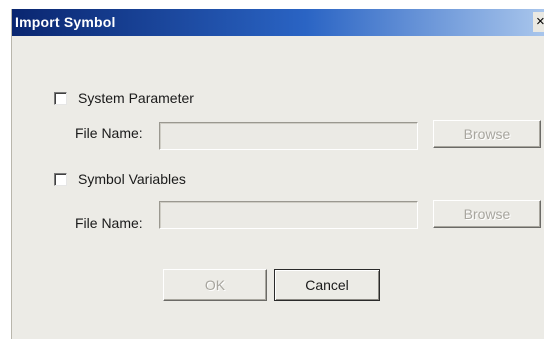  I want to click on symbol-variables-file-name-label: File Name:, so click(109, 223).